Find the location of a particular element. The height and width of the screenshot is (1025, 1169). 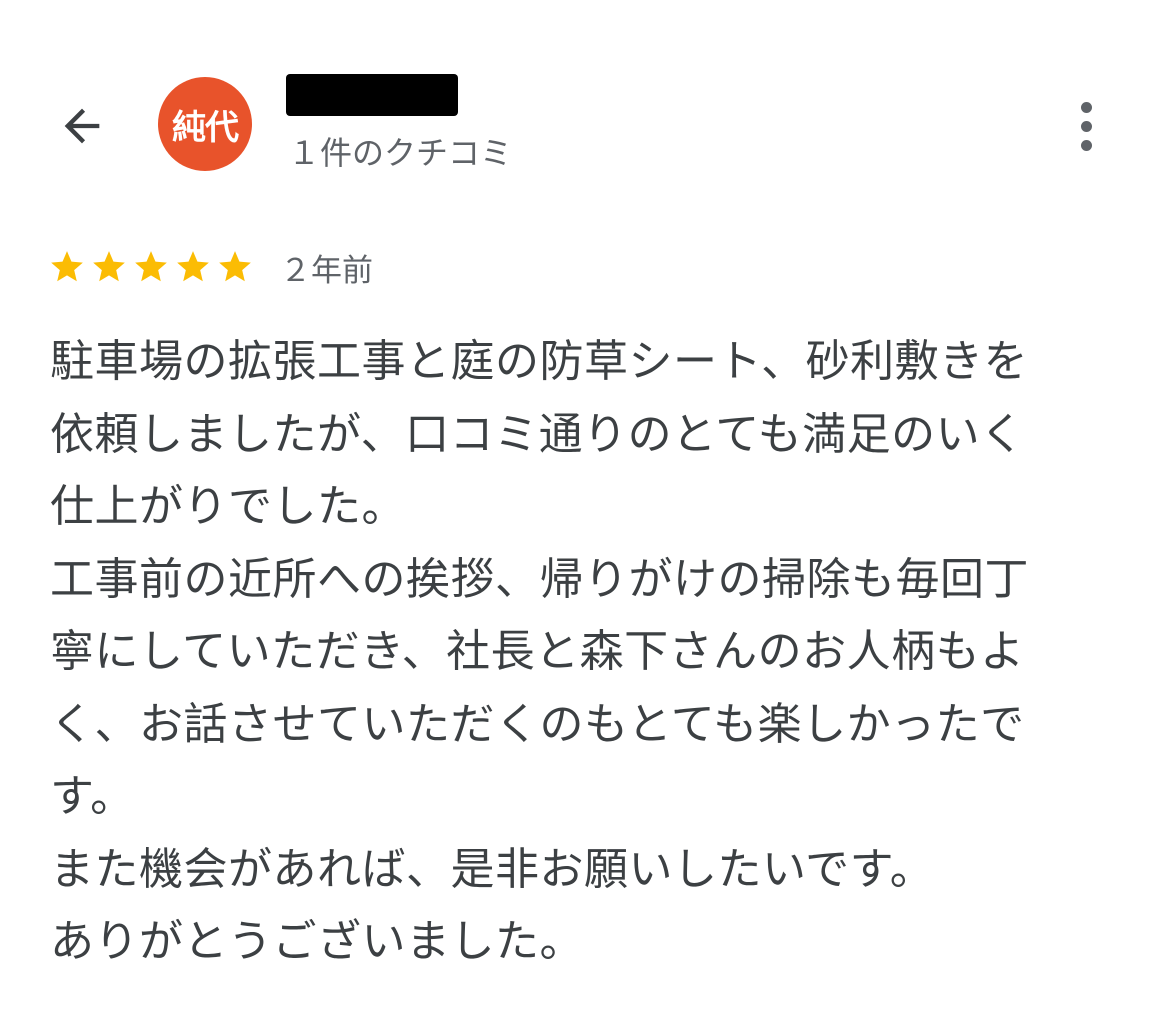

review-text-line: 工事前の近所への挨拶、帰りがけの掃除も毎回丁 is located at coordinates (539, 579).